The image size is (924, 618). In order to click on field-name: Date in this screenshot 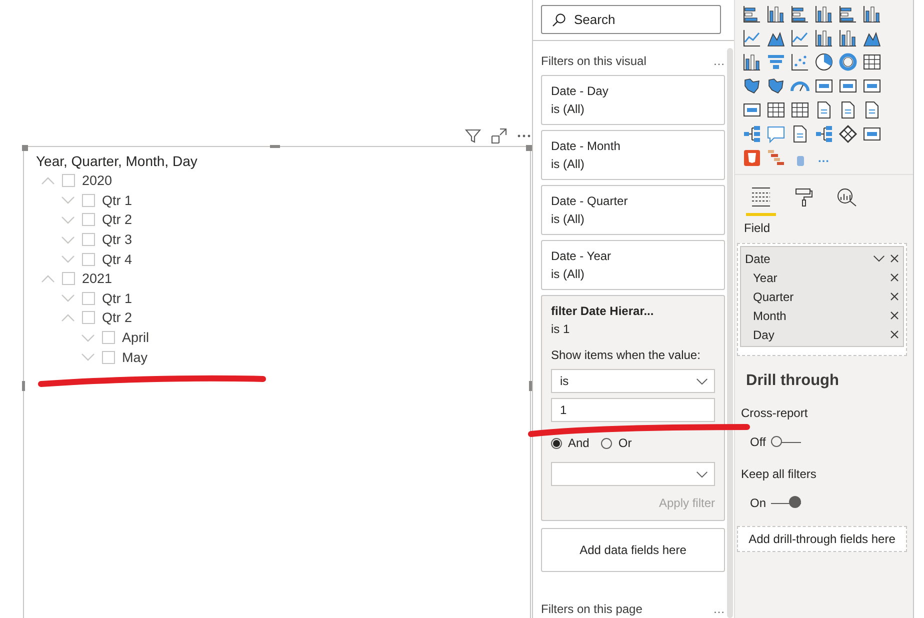, I will do `click(757, 259)`.